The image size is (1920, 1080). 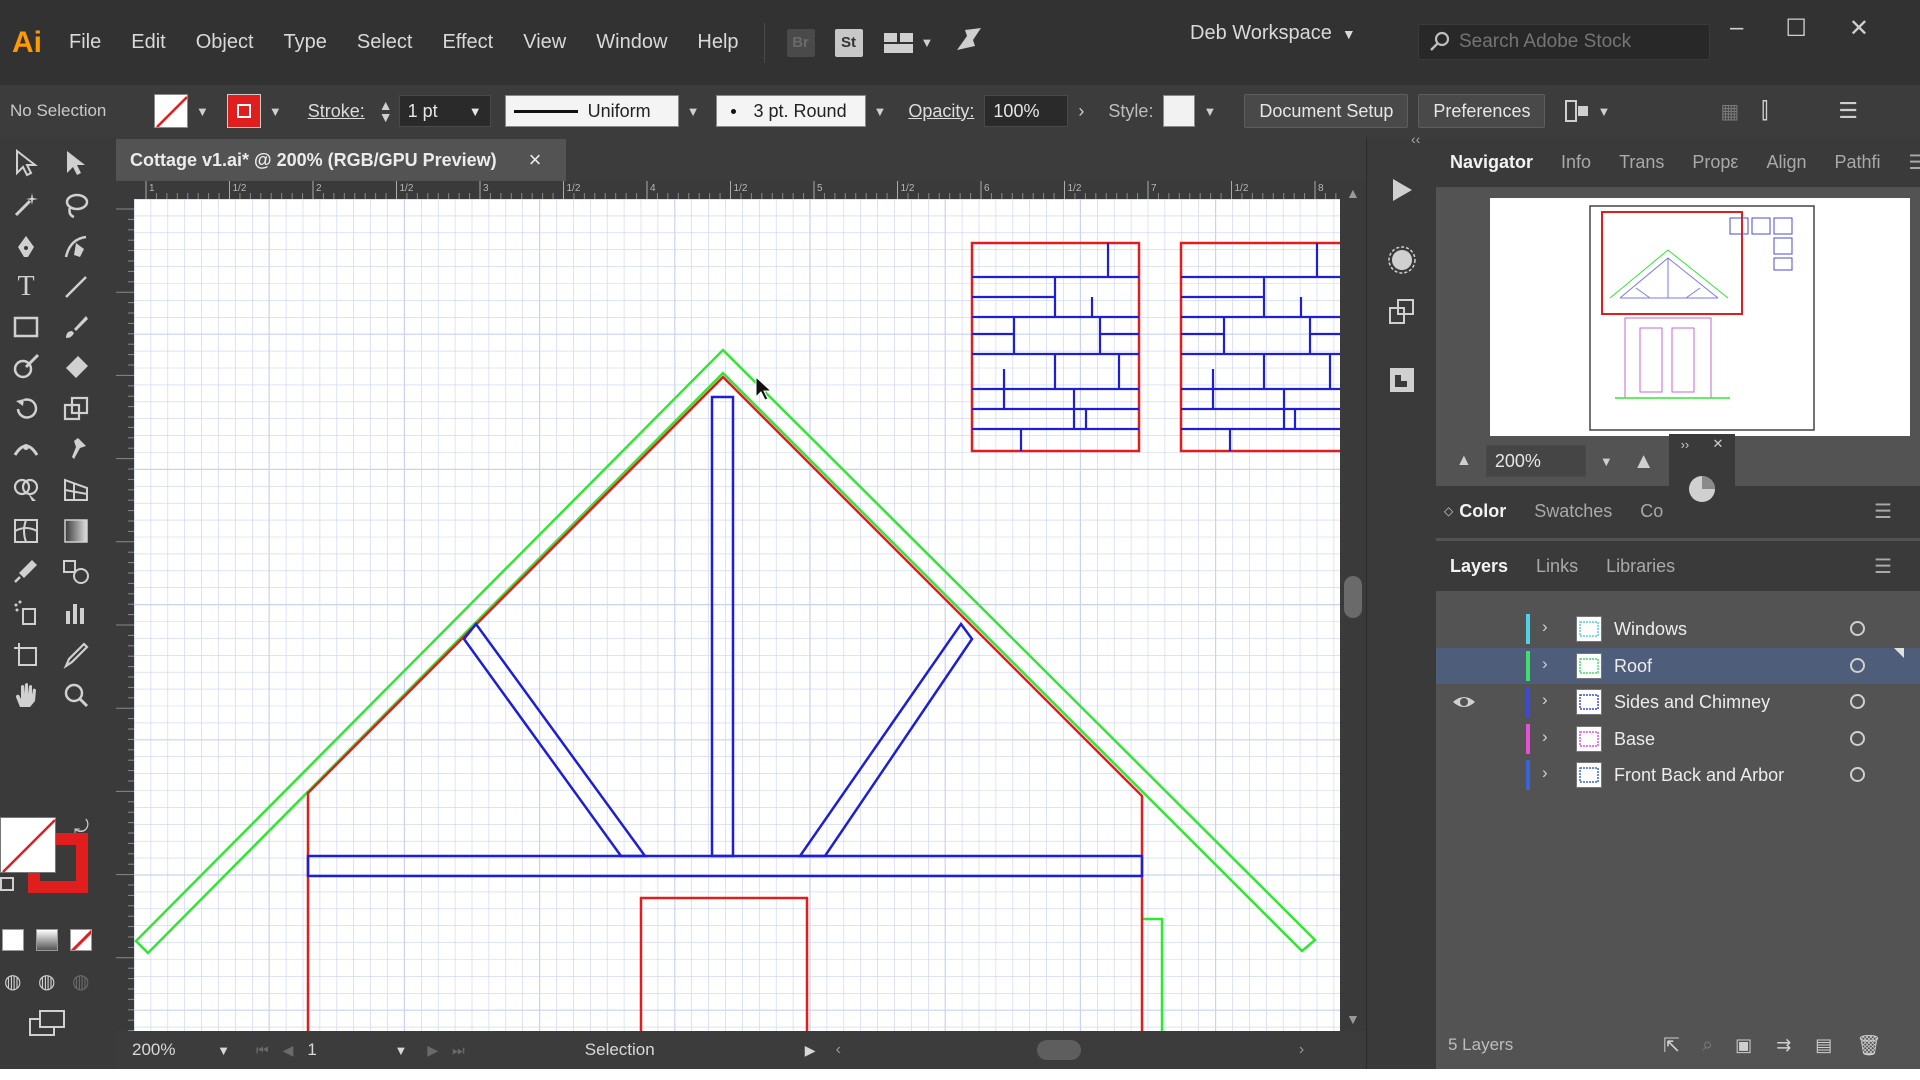 What do you see at coordinates (288, 1050) in the screenshot?
I see `previous-artboard-icon: ◀` at bounding box center [288, 1050].